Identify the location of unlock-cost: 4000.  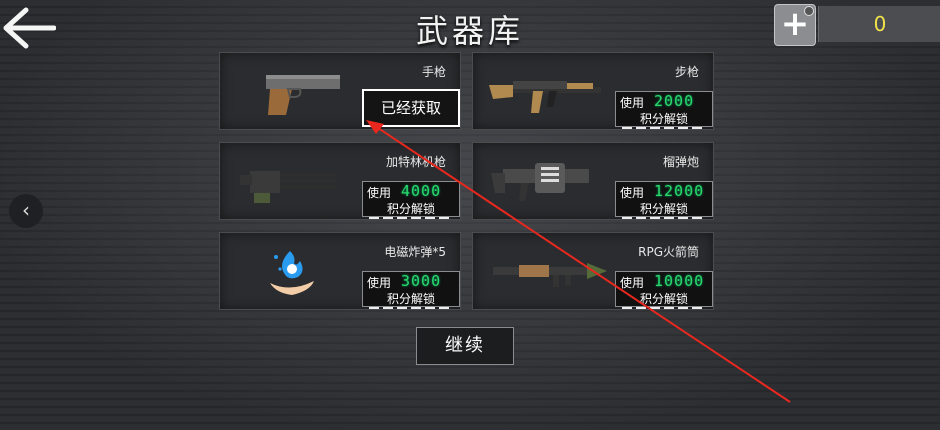
(421, 191).